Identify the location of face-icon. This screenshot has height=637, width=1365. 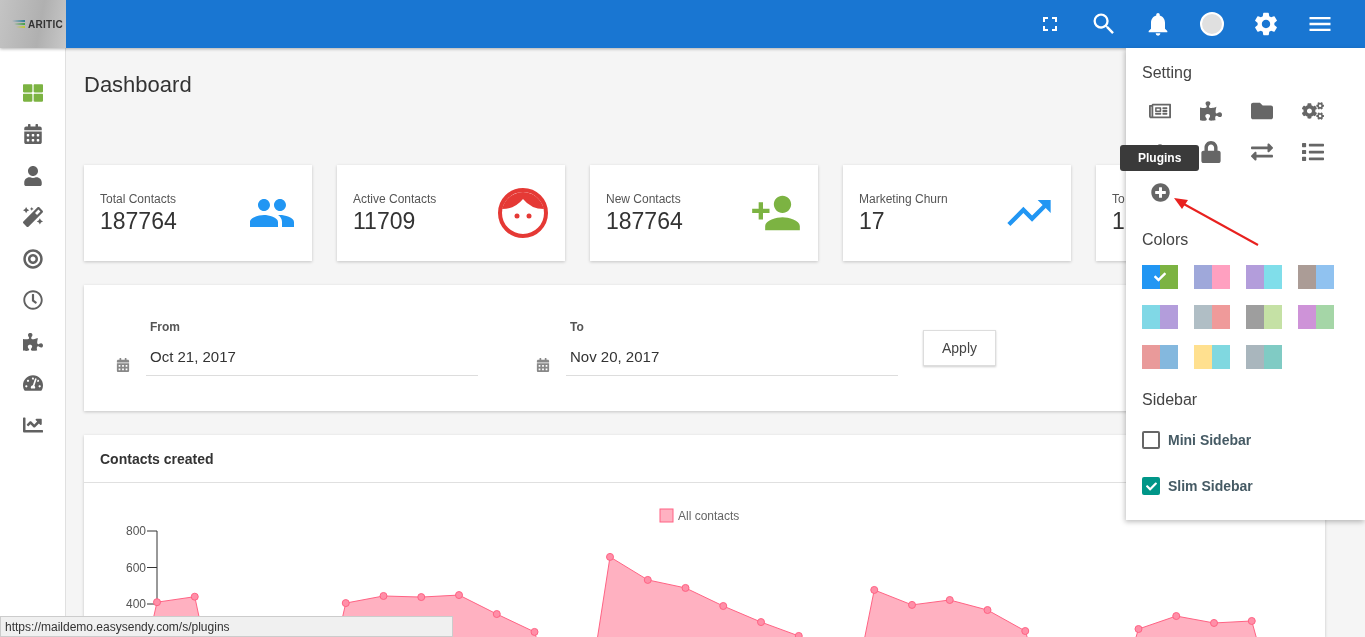
(523, 213).